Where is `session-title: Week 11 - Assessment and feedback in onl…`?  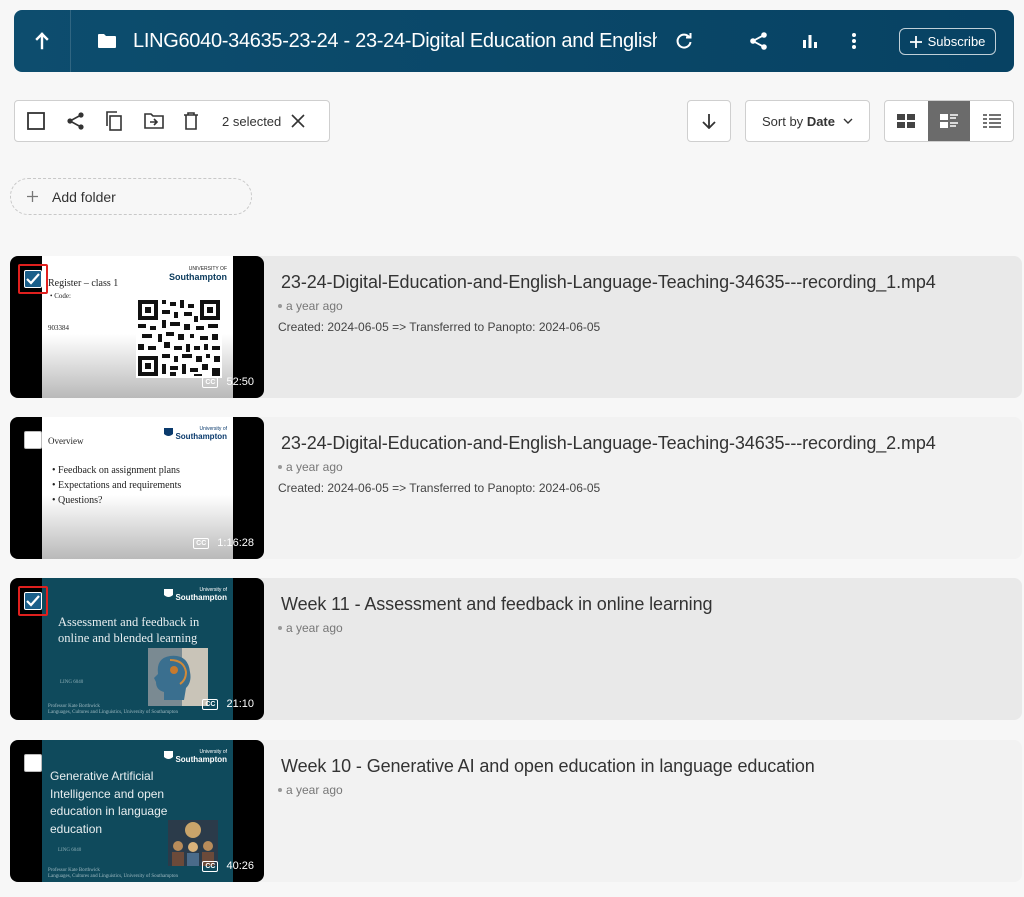 session-title: Week 11 - Assessment and feedback in onl… is located at coordinates (497, 604).